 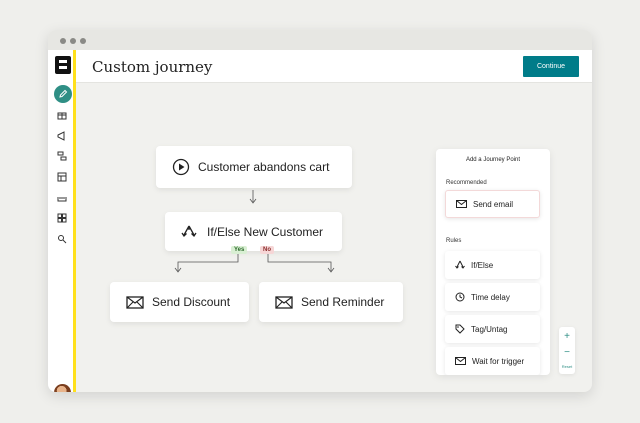 I want to click on branch-label: Send Reminder, so click(x=343, y=302).